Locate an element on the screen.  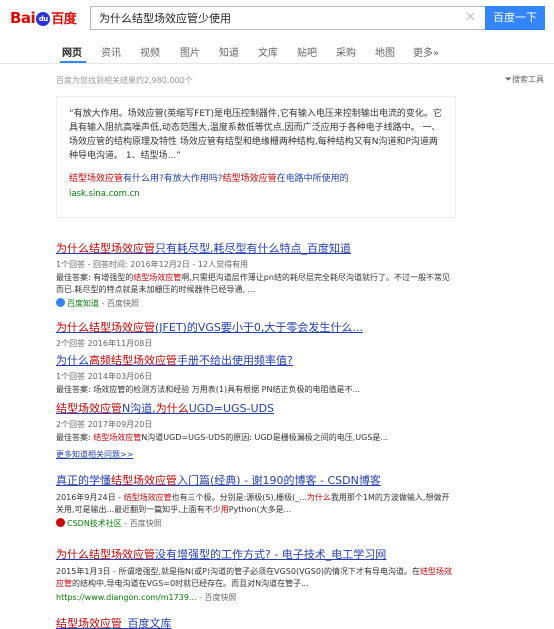
tab-news: 资讯 is located at coordinates (111, 51).